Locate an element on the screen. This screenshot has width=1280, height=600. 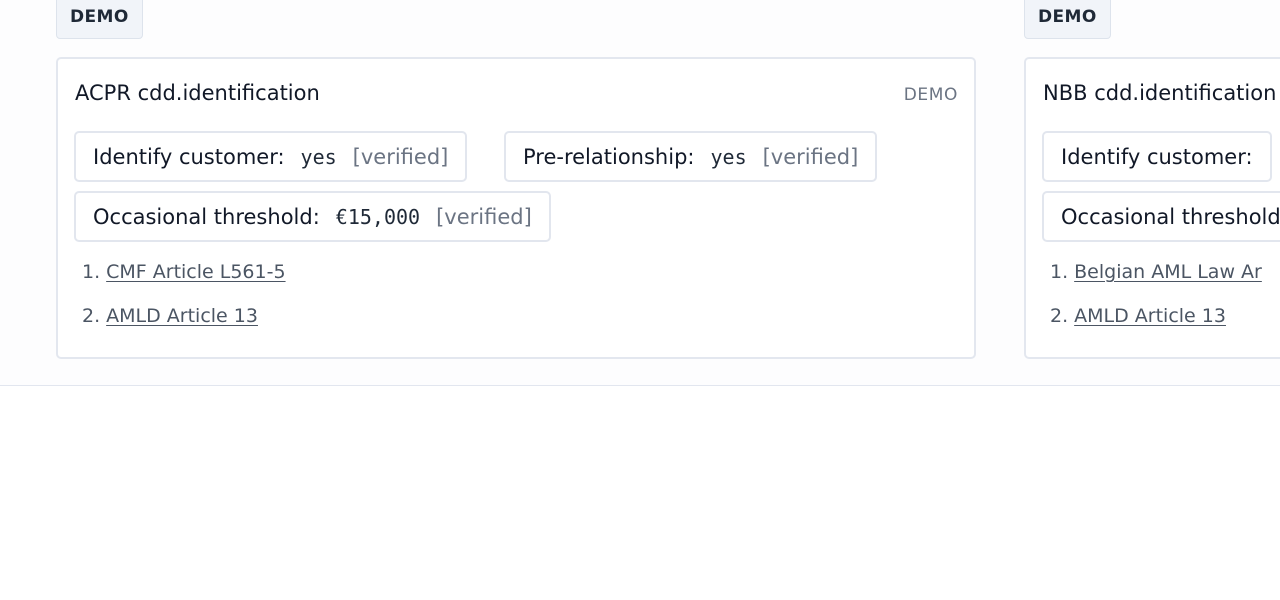
field-occasional-threshold: Occasional threshold: is located at coordinates (1161, 216).